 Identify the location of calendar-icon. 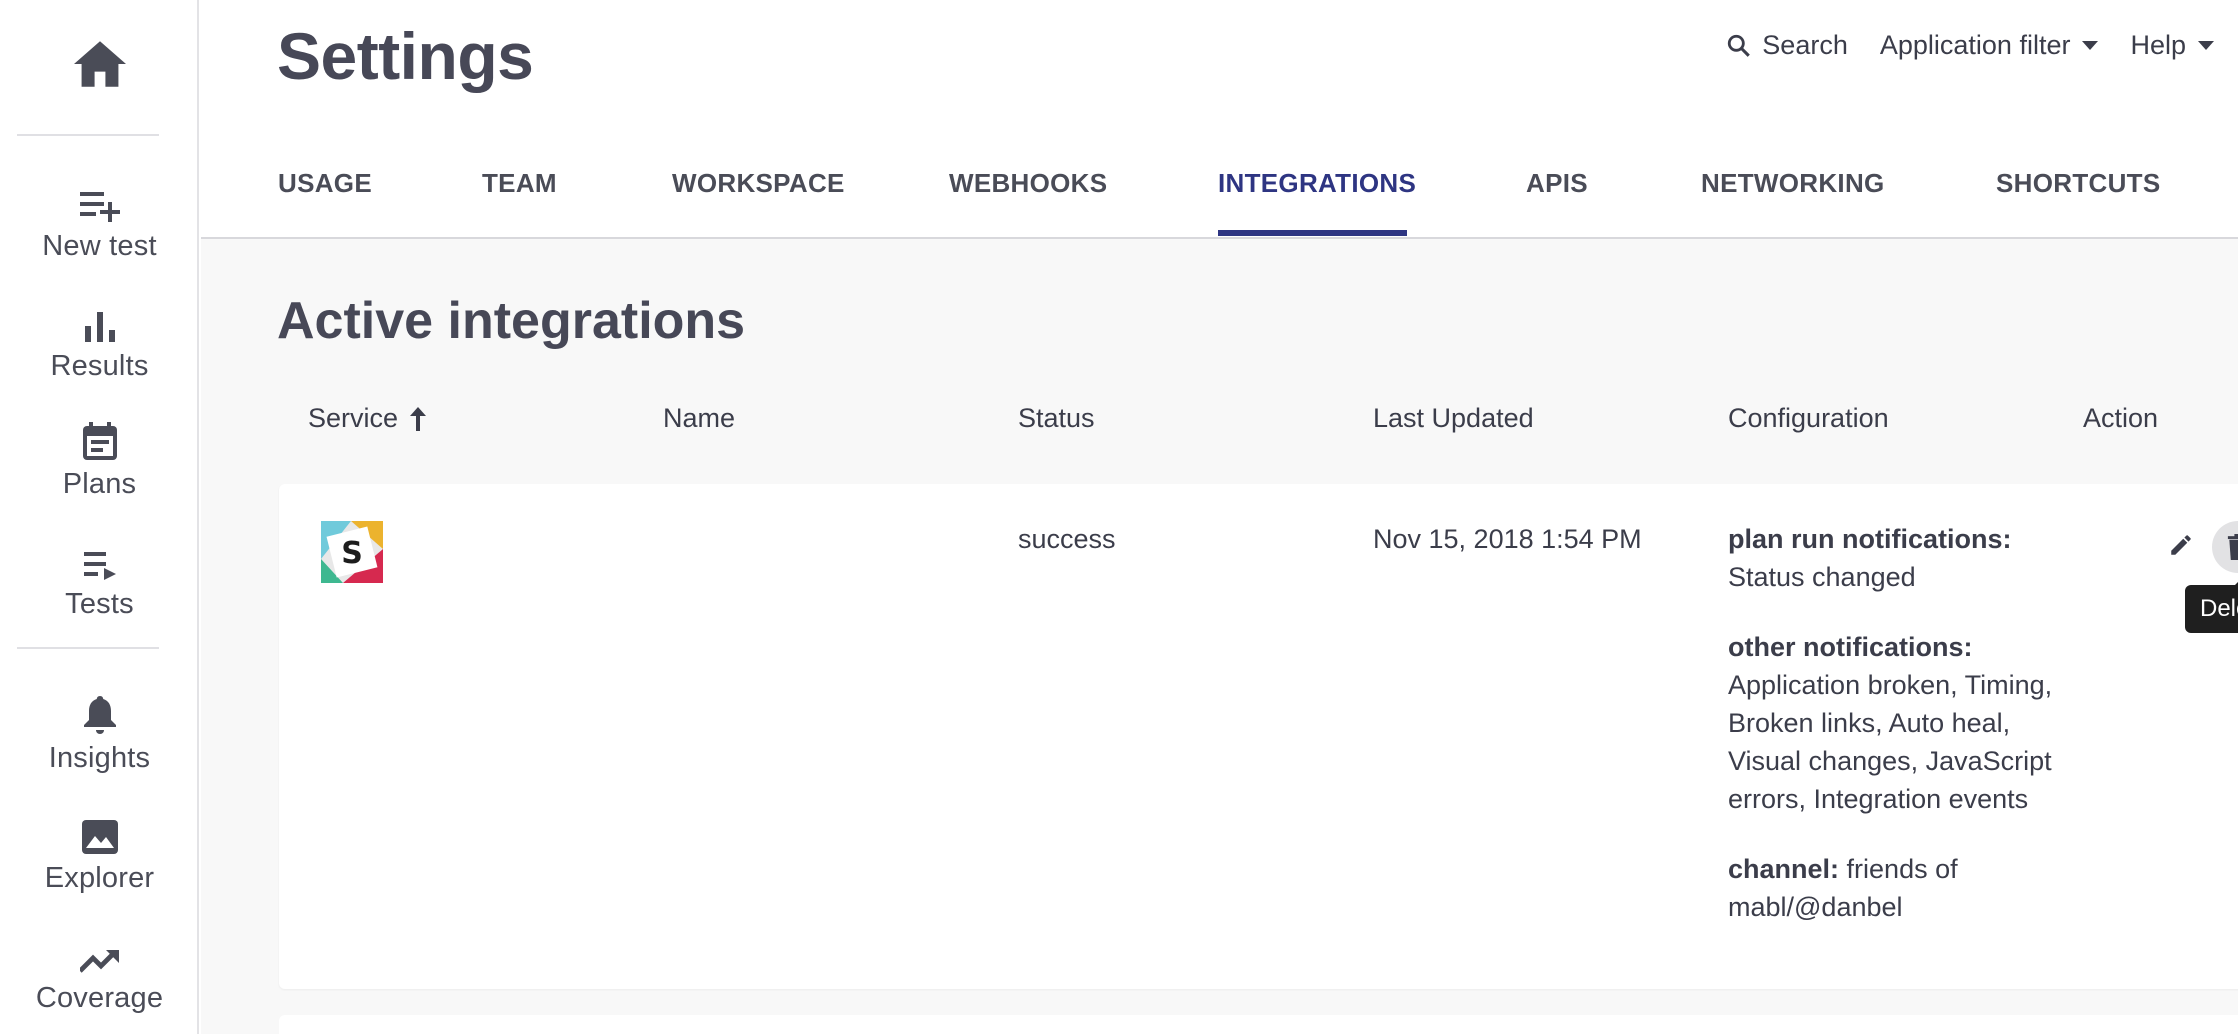
(99, 441).